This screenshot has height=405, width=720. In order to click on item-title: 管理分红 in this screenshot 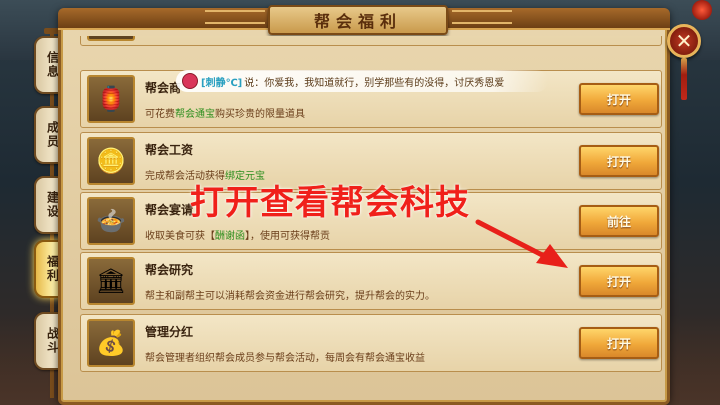, I will do `click(169, 332)`.